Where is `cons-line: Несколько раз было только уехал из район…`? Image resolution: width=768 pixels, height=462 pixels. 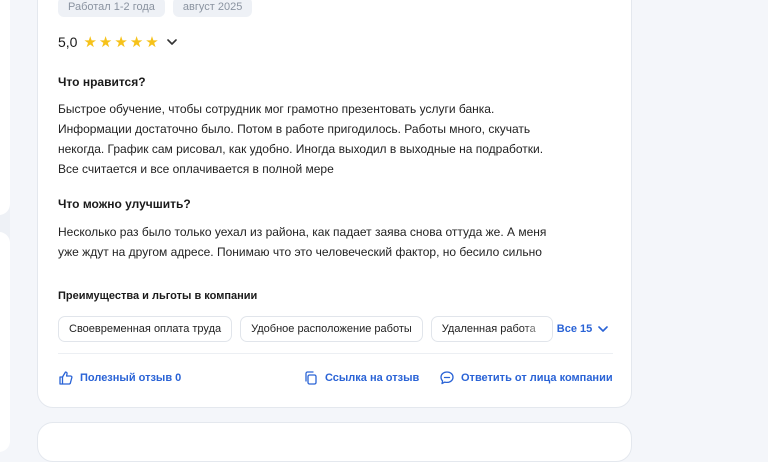 cons-line: Несколько раз было только уехал из район… is located at coordinates (302, 232).